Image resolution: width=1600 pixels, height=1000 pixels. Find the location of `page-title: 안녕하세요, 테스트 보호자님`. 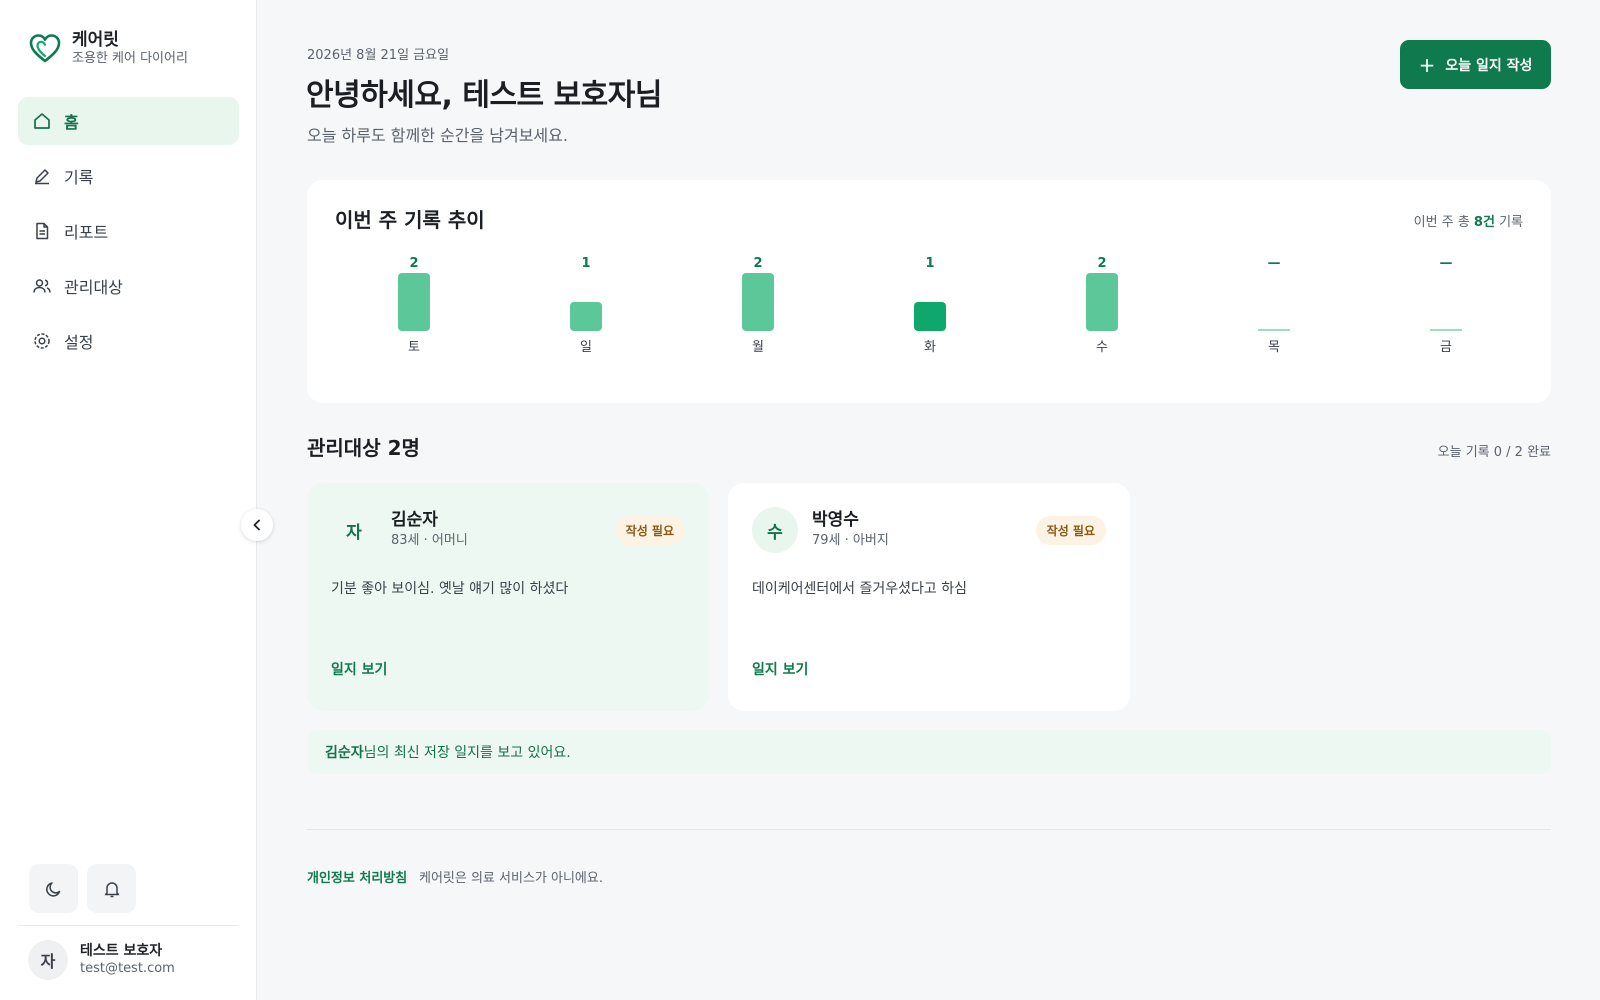

page-title: 안녕하세요, 테스트 보호자님 is located at coordinates (484, 95).